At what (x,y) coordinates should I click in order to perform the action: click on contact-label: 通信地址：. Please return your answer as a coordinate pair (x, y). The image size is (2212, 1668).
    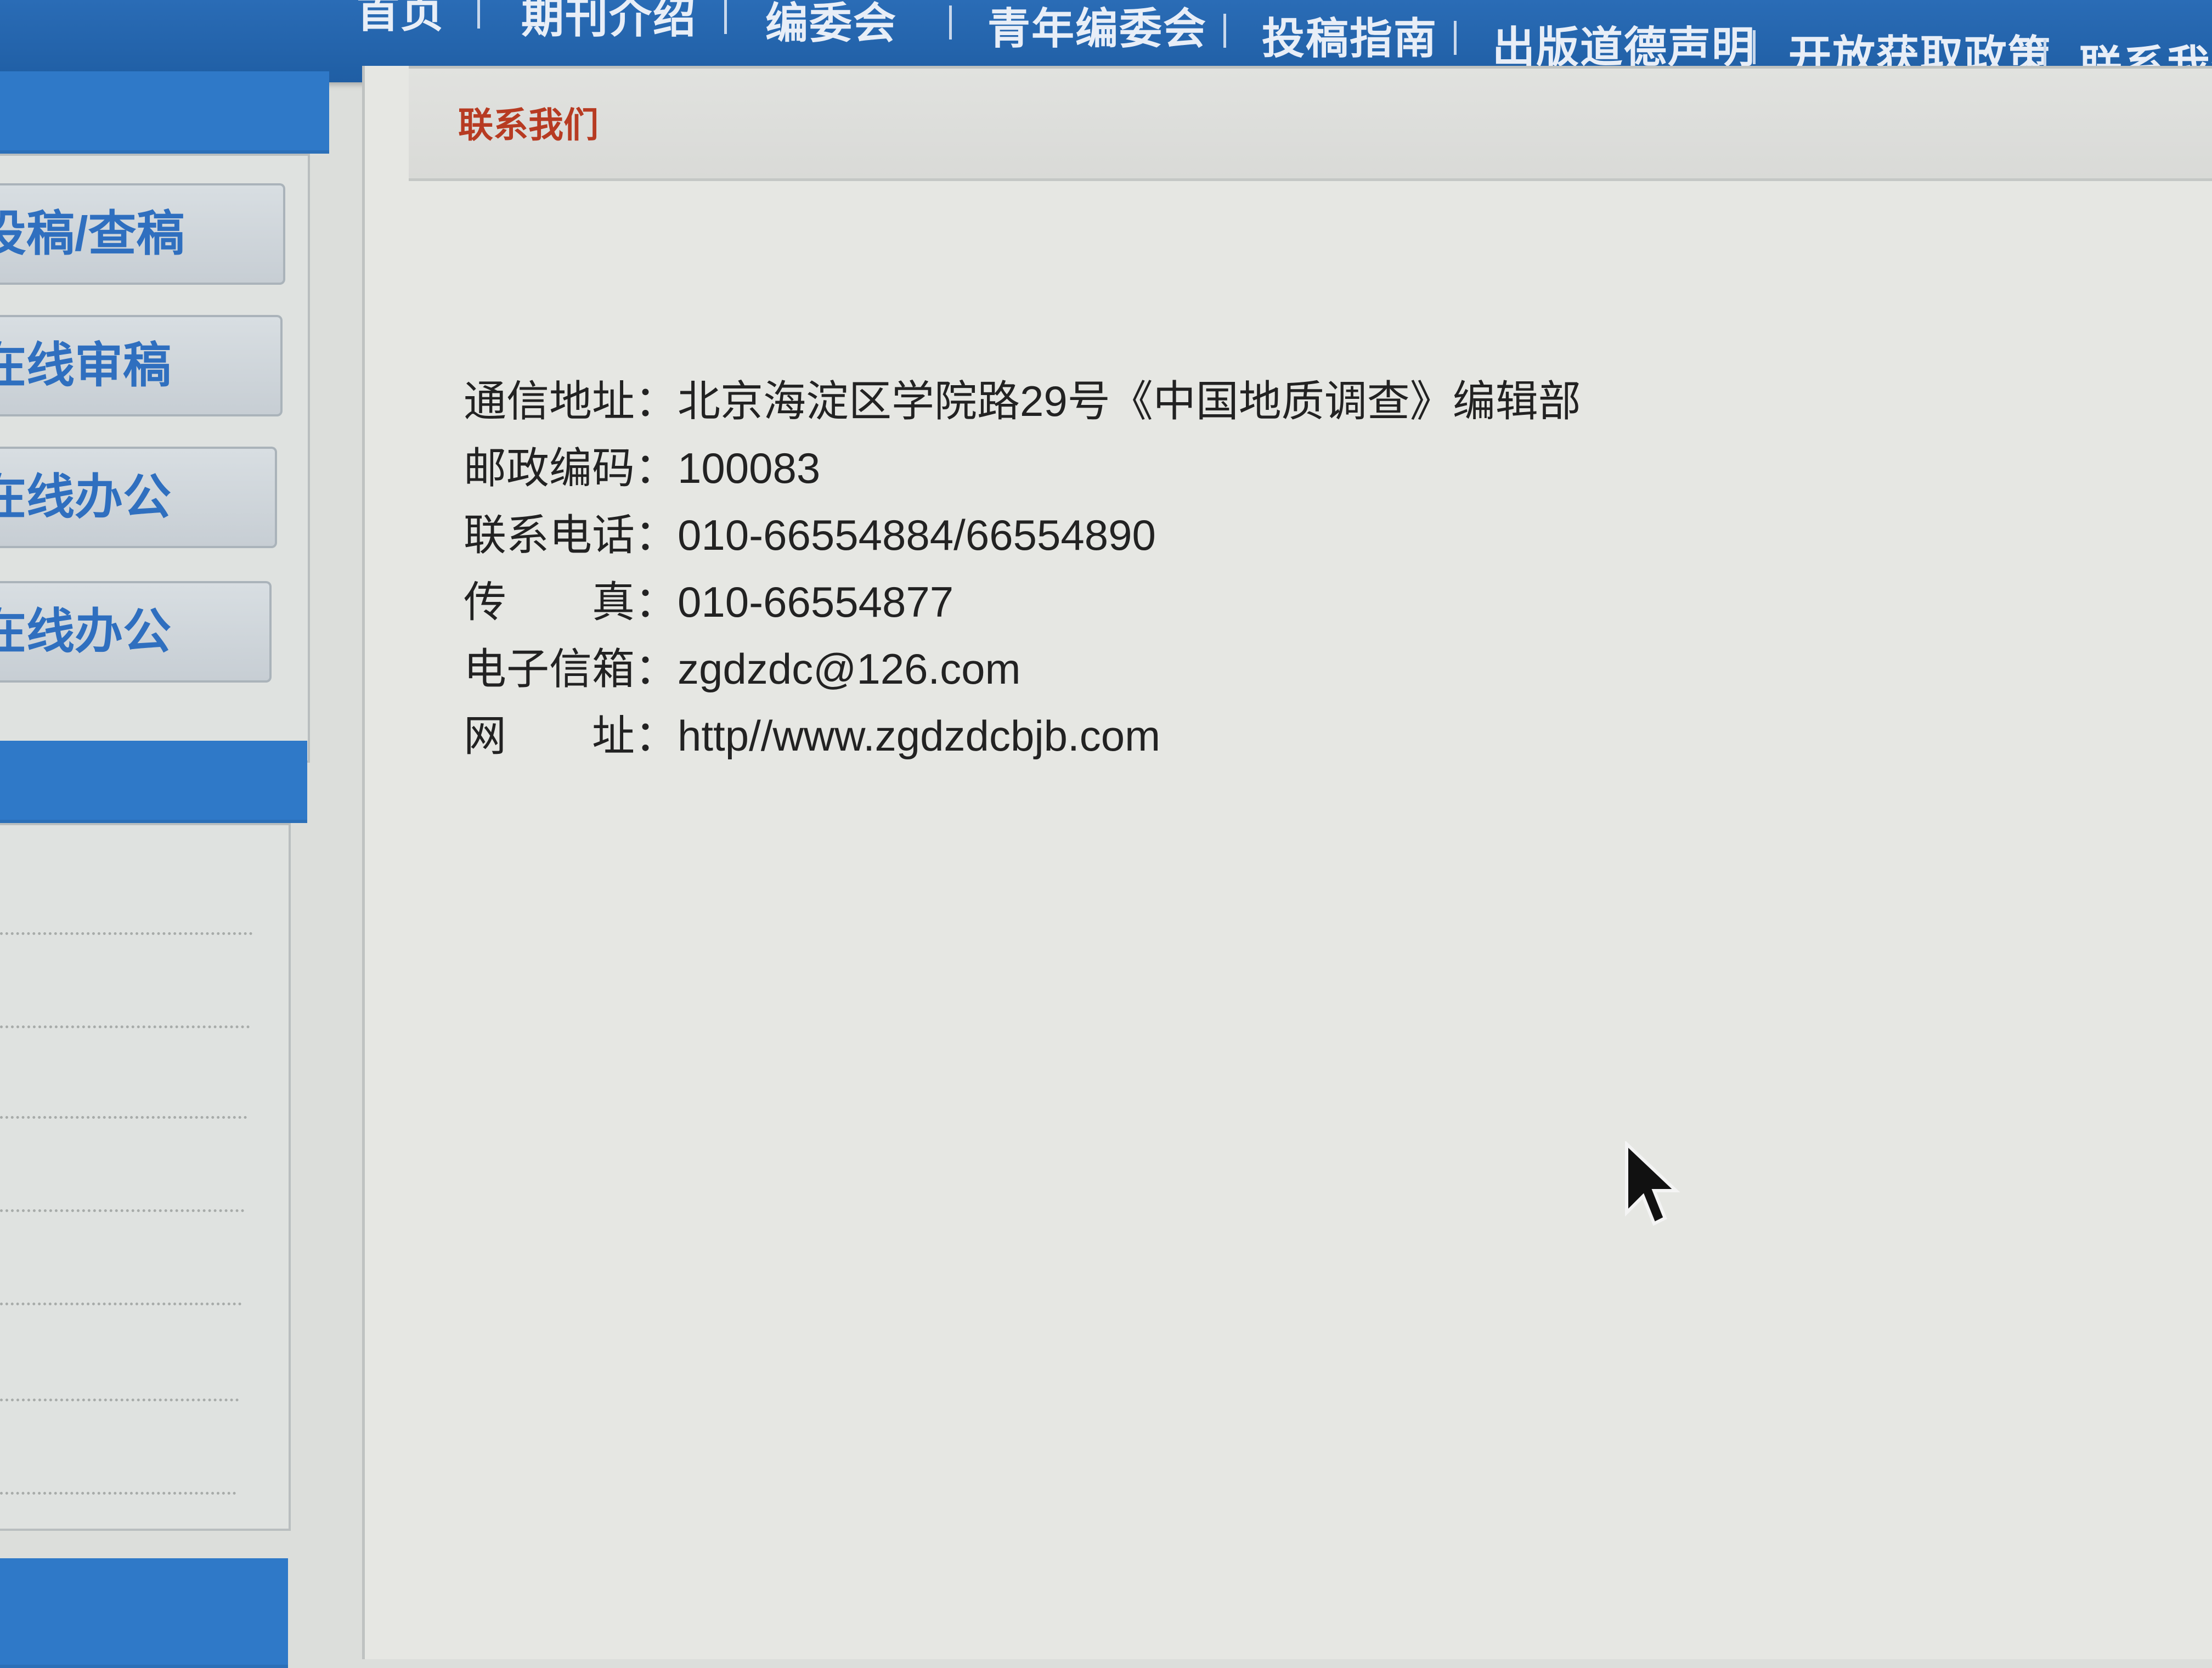
    Looking at the image, I should click on (571, 401).